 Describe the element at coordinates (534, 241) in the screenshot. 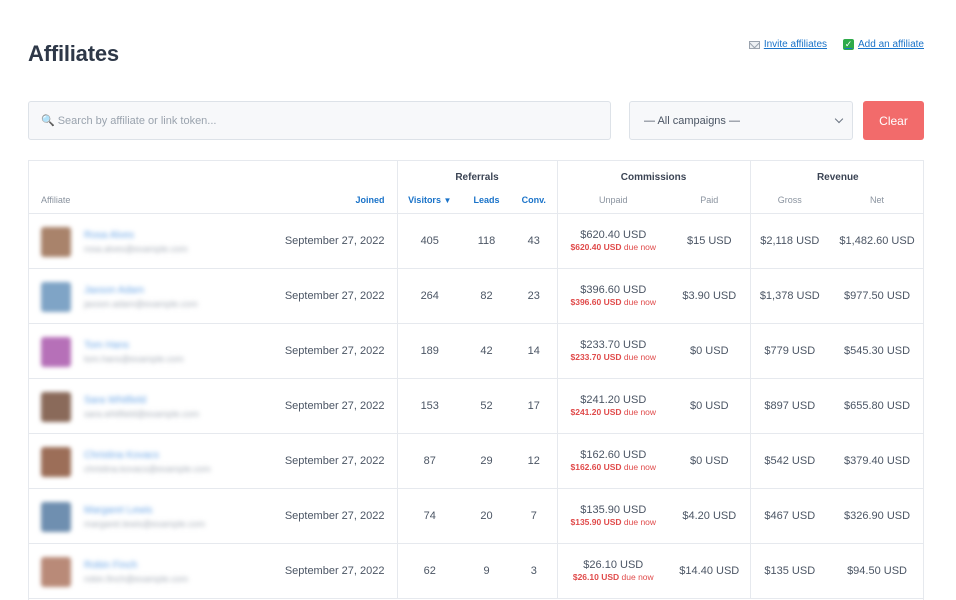

I see `conv-value: 43` at that location.